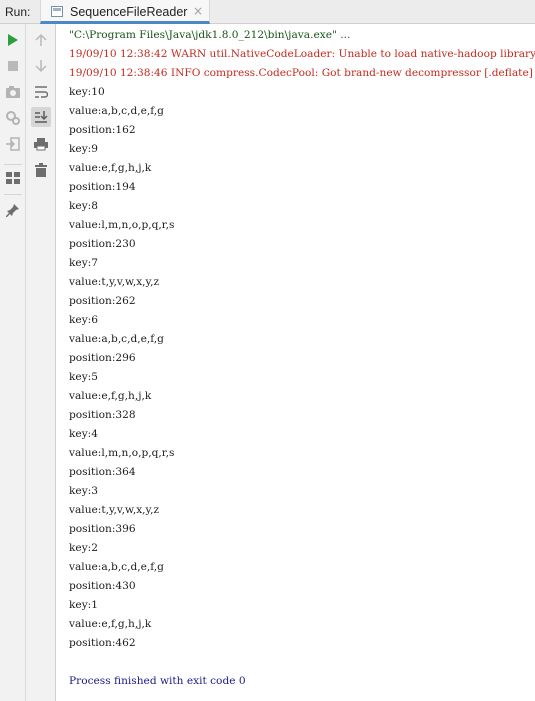  Describe the element at coordinates (41, 117) in the screenshot. I see `scroll-to-end-icon` at that location.